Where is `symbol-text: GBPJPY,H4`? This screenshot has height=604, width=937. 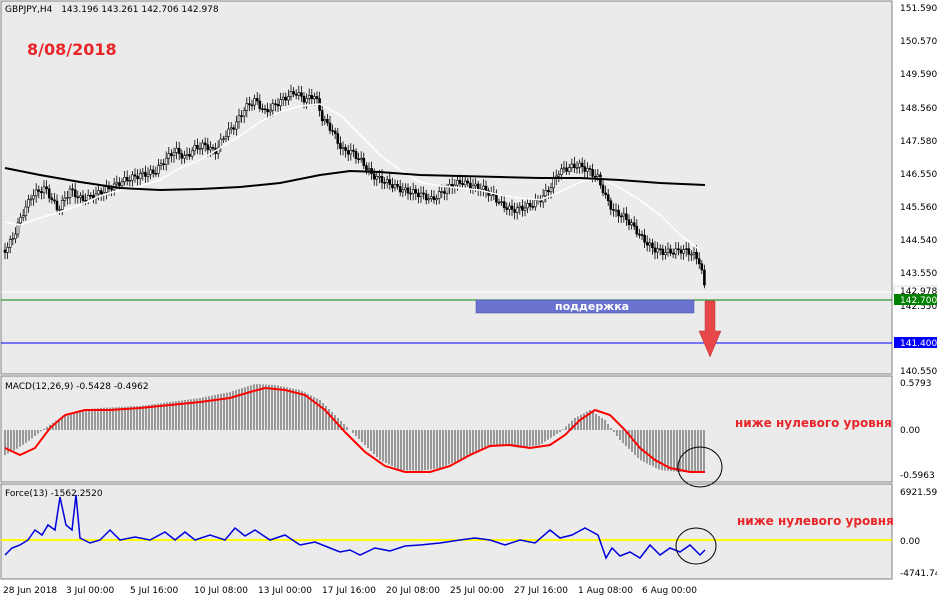
symbol-text: GBPJPY,H4 is located at coordinates (29, 10).